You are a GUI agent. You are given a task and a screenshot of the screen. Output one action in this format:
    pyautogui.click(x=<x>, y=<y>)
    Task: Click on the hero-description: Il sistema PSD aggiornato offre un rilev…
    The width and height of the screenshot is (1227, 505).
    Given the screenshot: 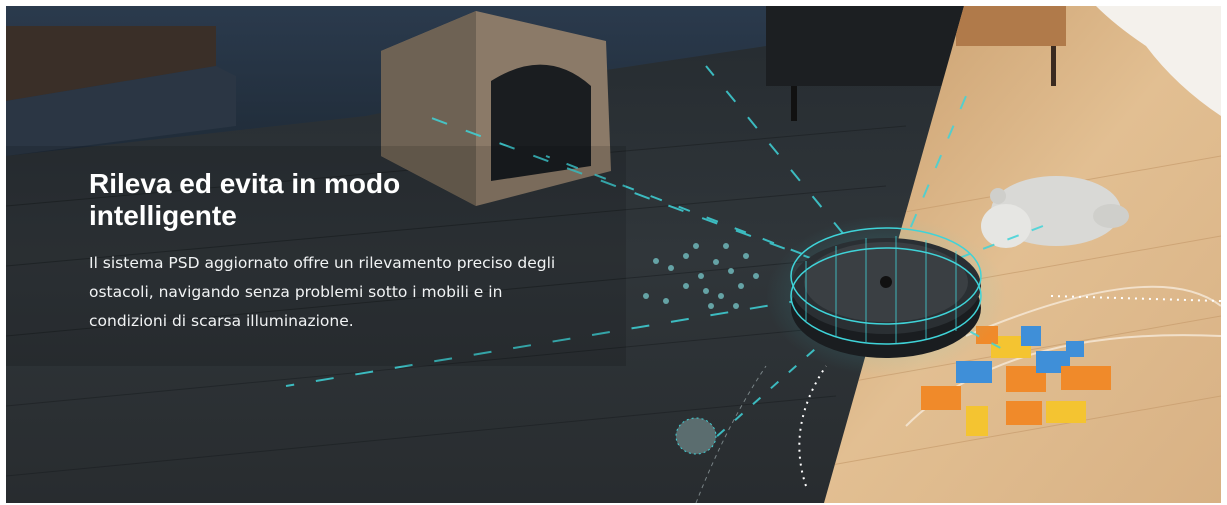 What is the action you would take?
    pyautogui.click(x=322, y=292)
    